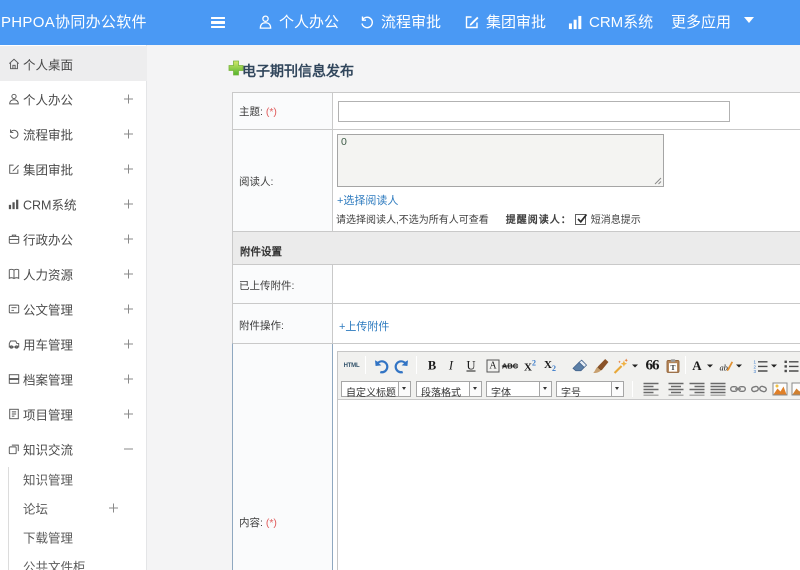 This screenshot has height=570, width=800. I want to click on svg-text: 3, so click(755, 371).